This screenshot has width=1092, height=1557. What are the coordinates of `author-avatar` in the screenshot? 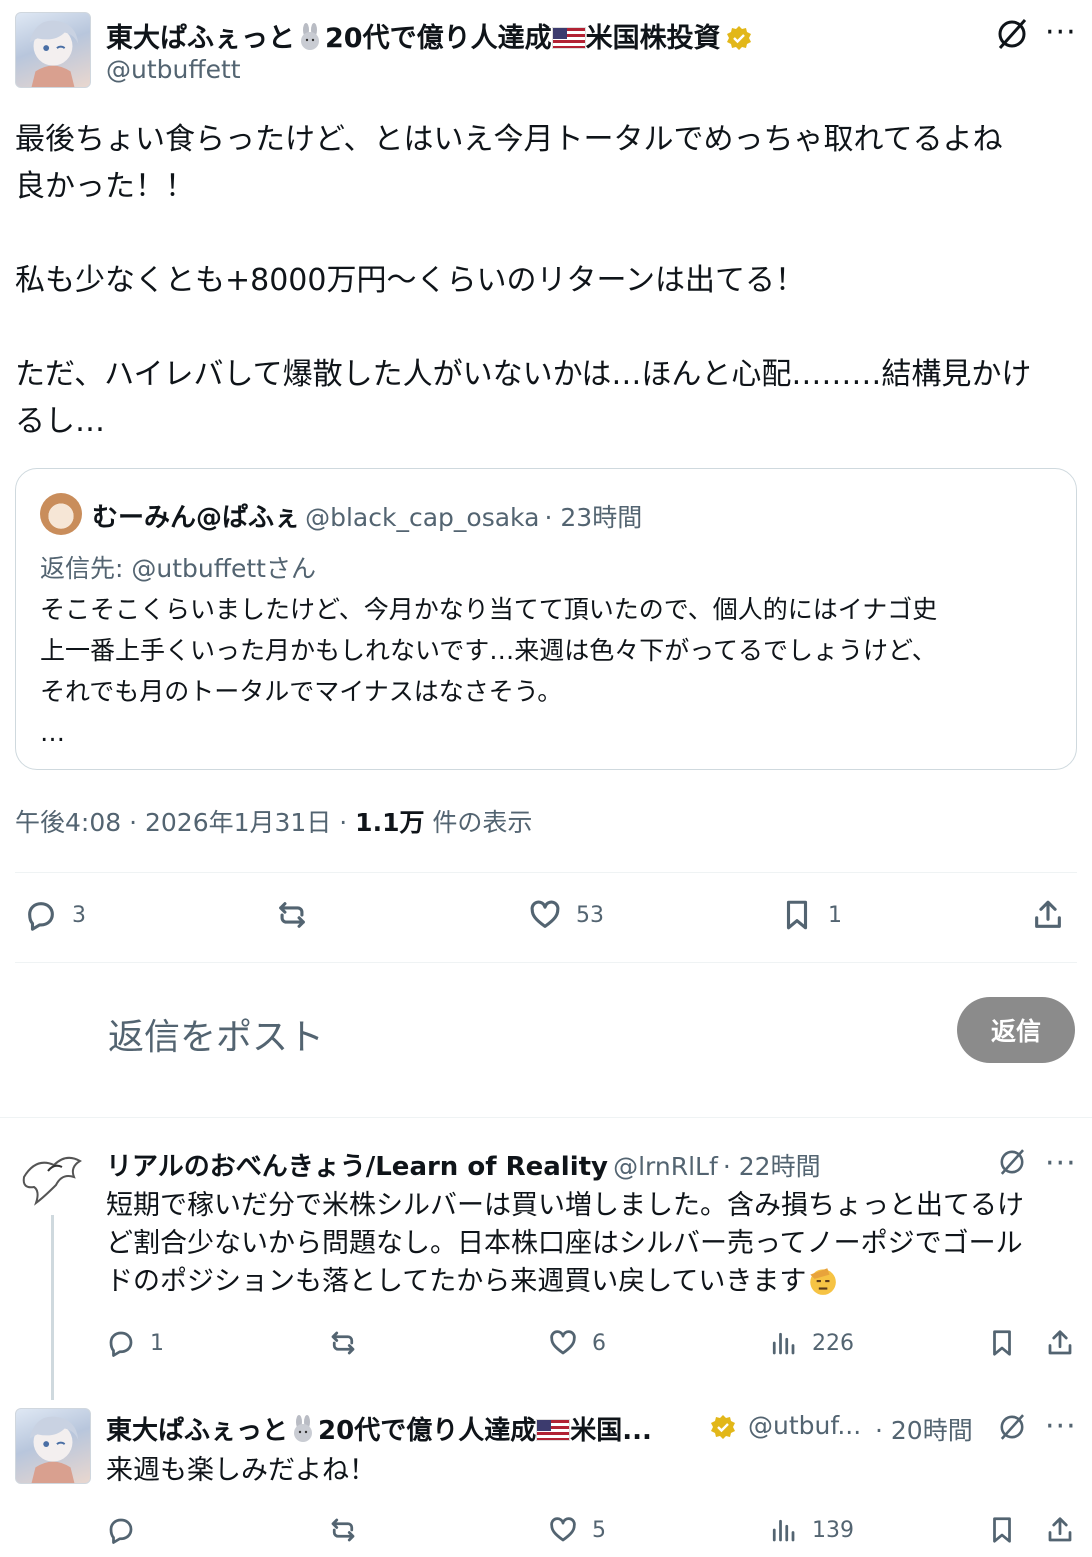 It's located at (53, 50).